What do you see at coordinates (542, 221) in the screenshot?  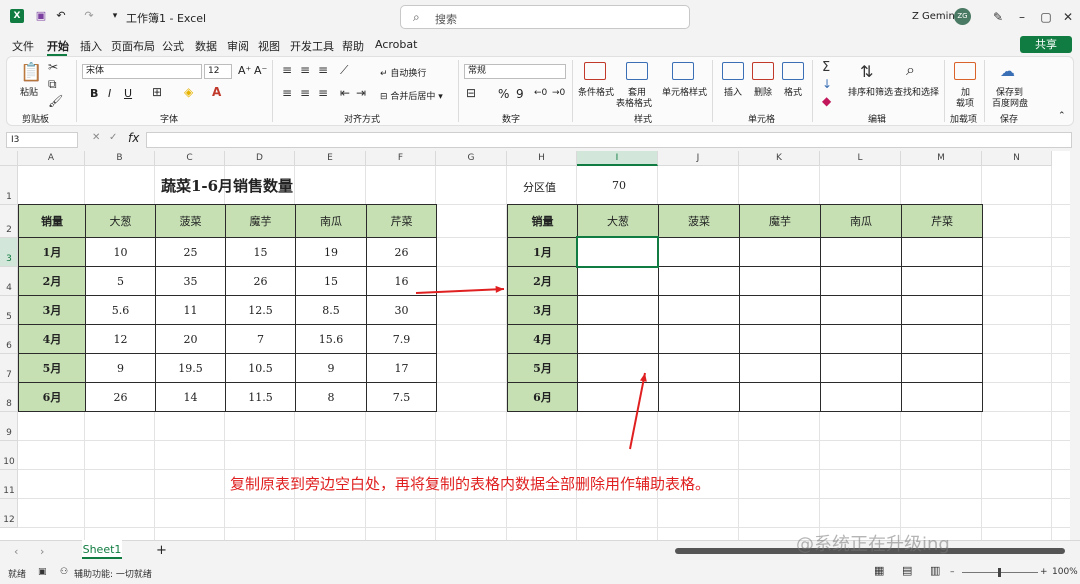 I see `helper-table-header-cell: 销量` at bounding box center [542, 221].